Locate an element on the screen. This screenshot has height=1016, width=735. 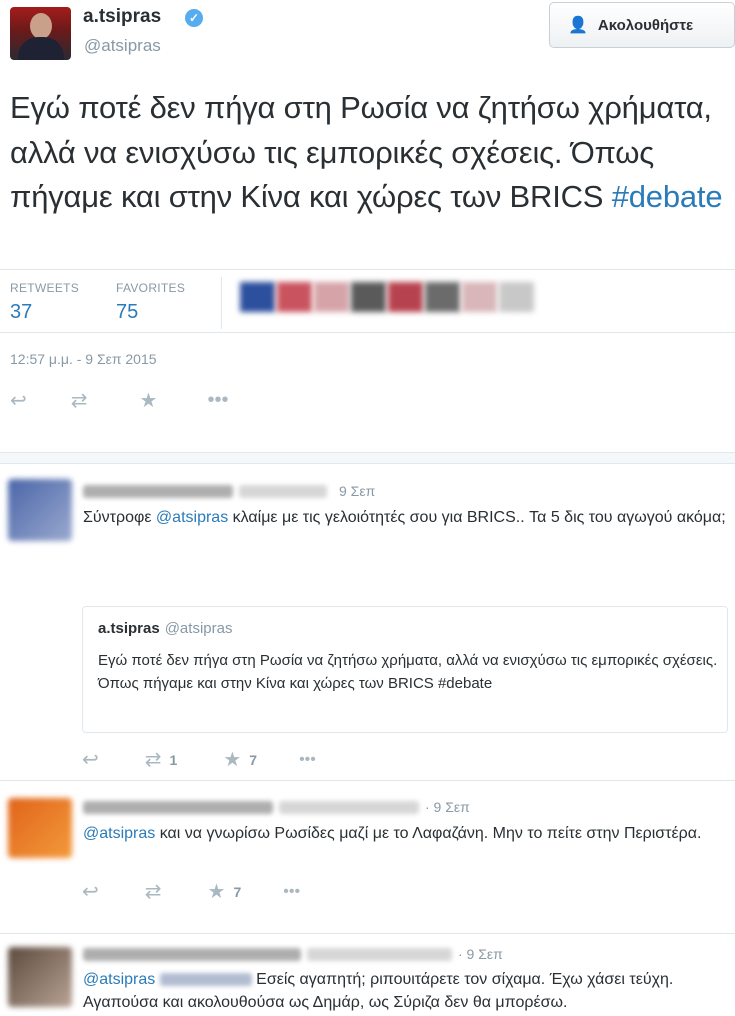
favorites-stat: FAVORITES 75 is located at coordinates (150, 302).